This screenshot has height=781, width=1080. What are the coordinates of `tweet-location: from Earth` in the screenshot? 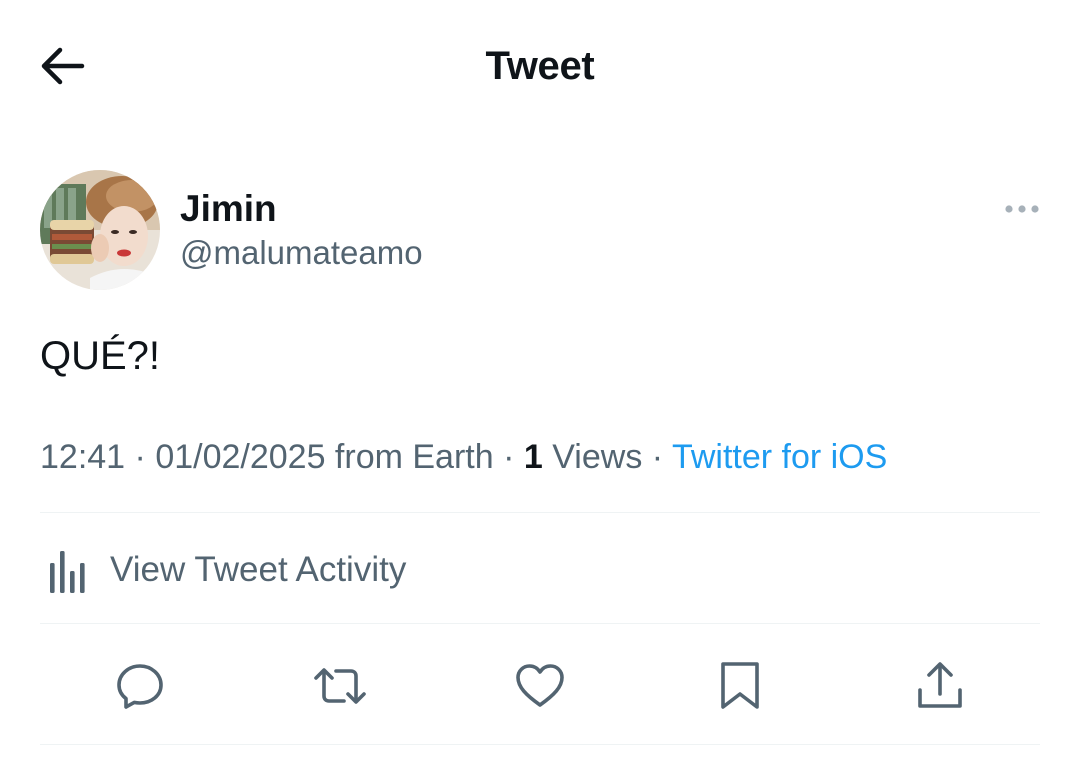 It's located at (409, 457).